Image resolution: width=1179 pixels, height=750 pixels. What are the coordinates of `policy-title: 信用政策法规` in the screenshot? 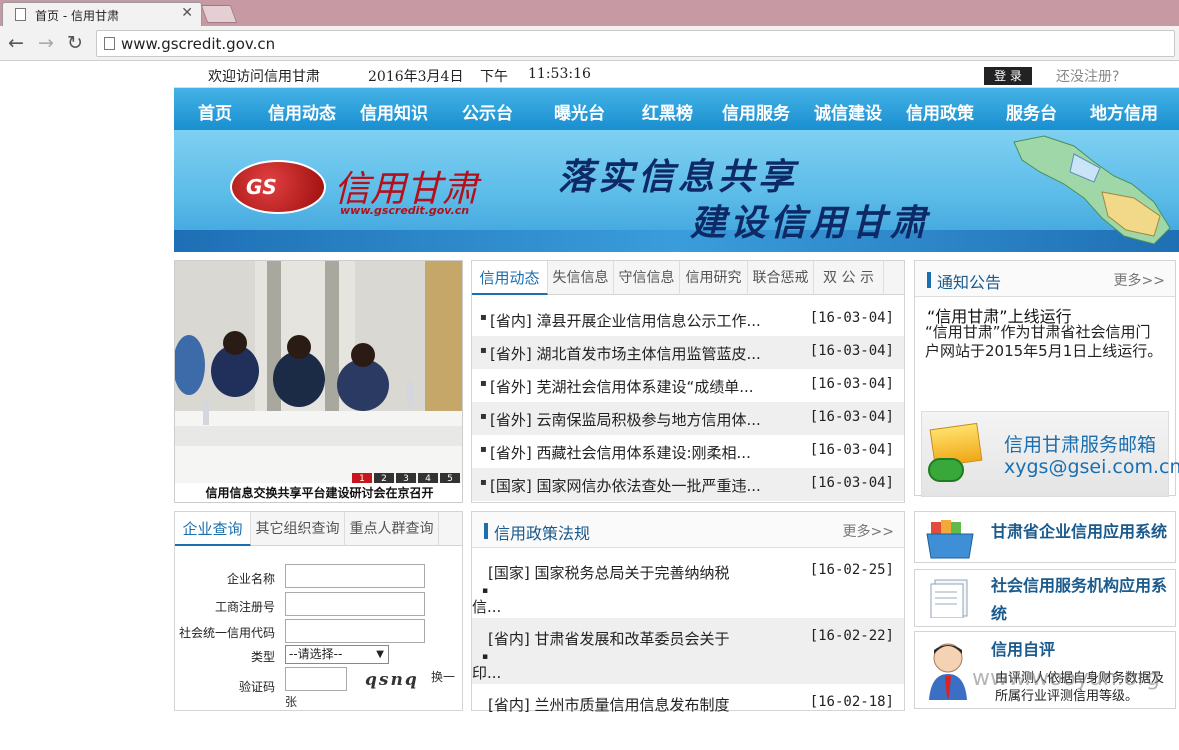 It's located at (542, 533).